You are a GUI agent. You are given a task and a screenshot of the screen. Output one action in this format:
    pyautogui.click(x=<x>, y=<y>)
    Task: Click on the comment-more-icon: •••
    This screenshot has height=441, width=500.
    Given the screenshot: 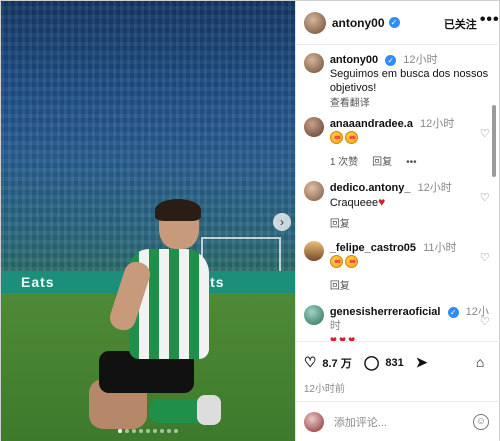 What is the action you would take?
    pyautogui.click(x=411, y=163)
    